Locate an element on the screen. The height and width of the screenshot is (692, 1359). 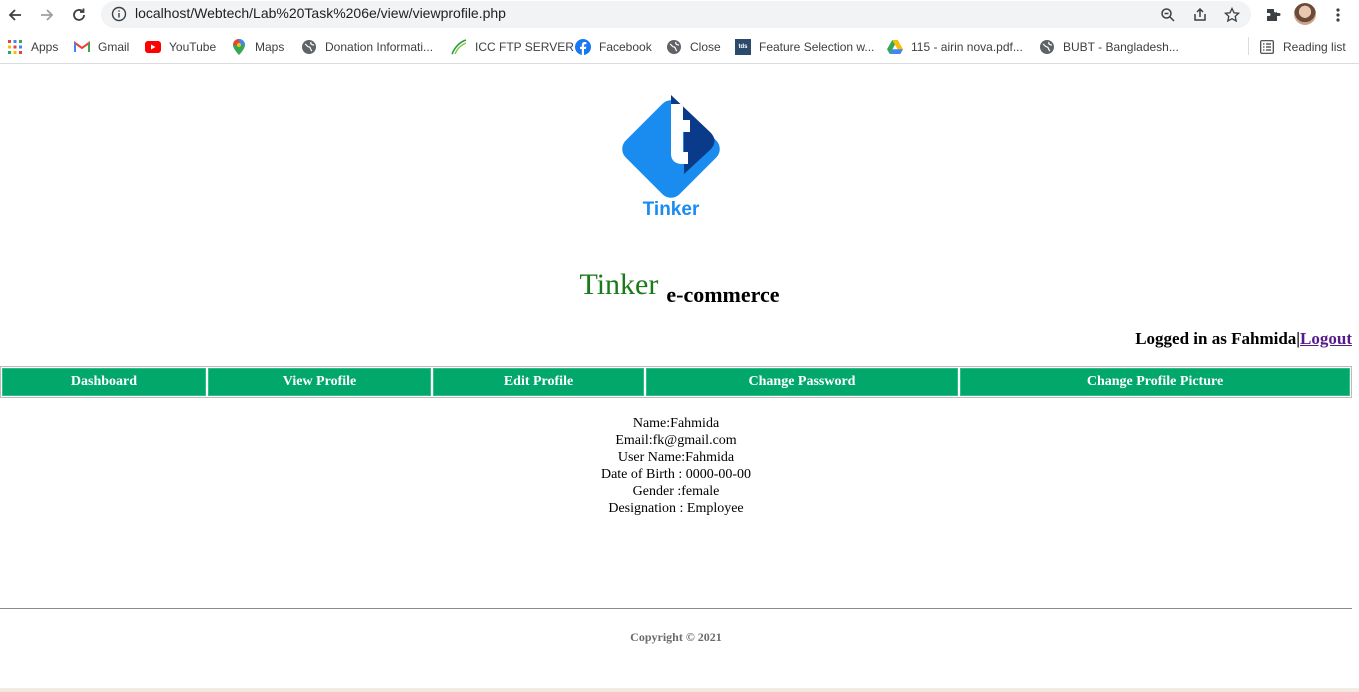
gmail-icon is located at coordinates (82, 47).